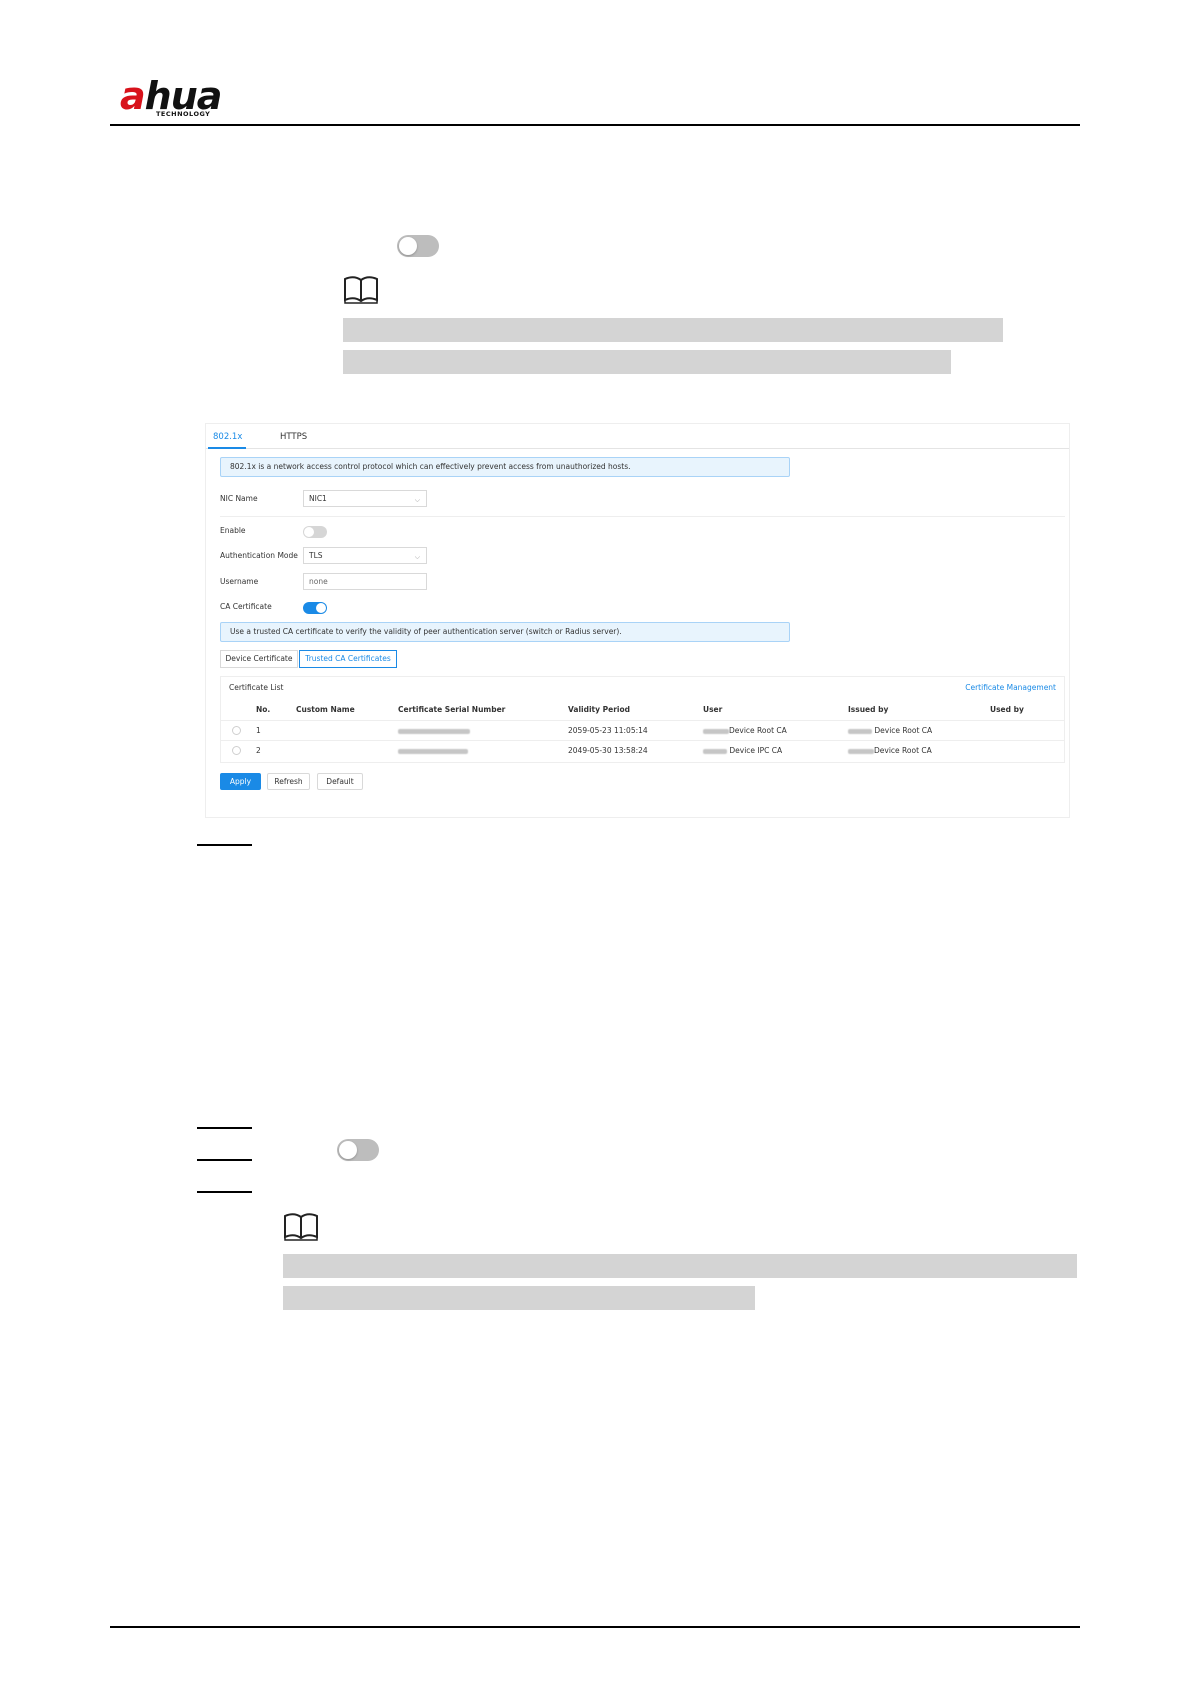 The width and height of the screenshot is (1192, 1685). What do you see at coordinates (318, 581) in the screenshot?
I see `username-value: none` at bounding box center [318, 581].